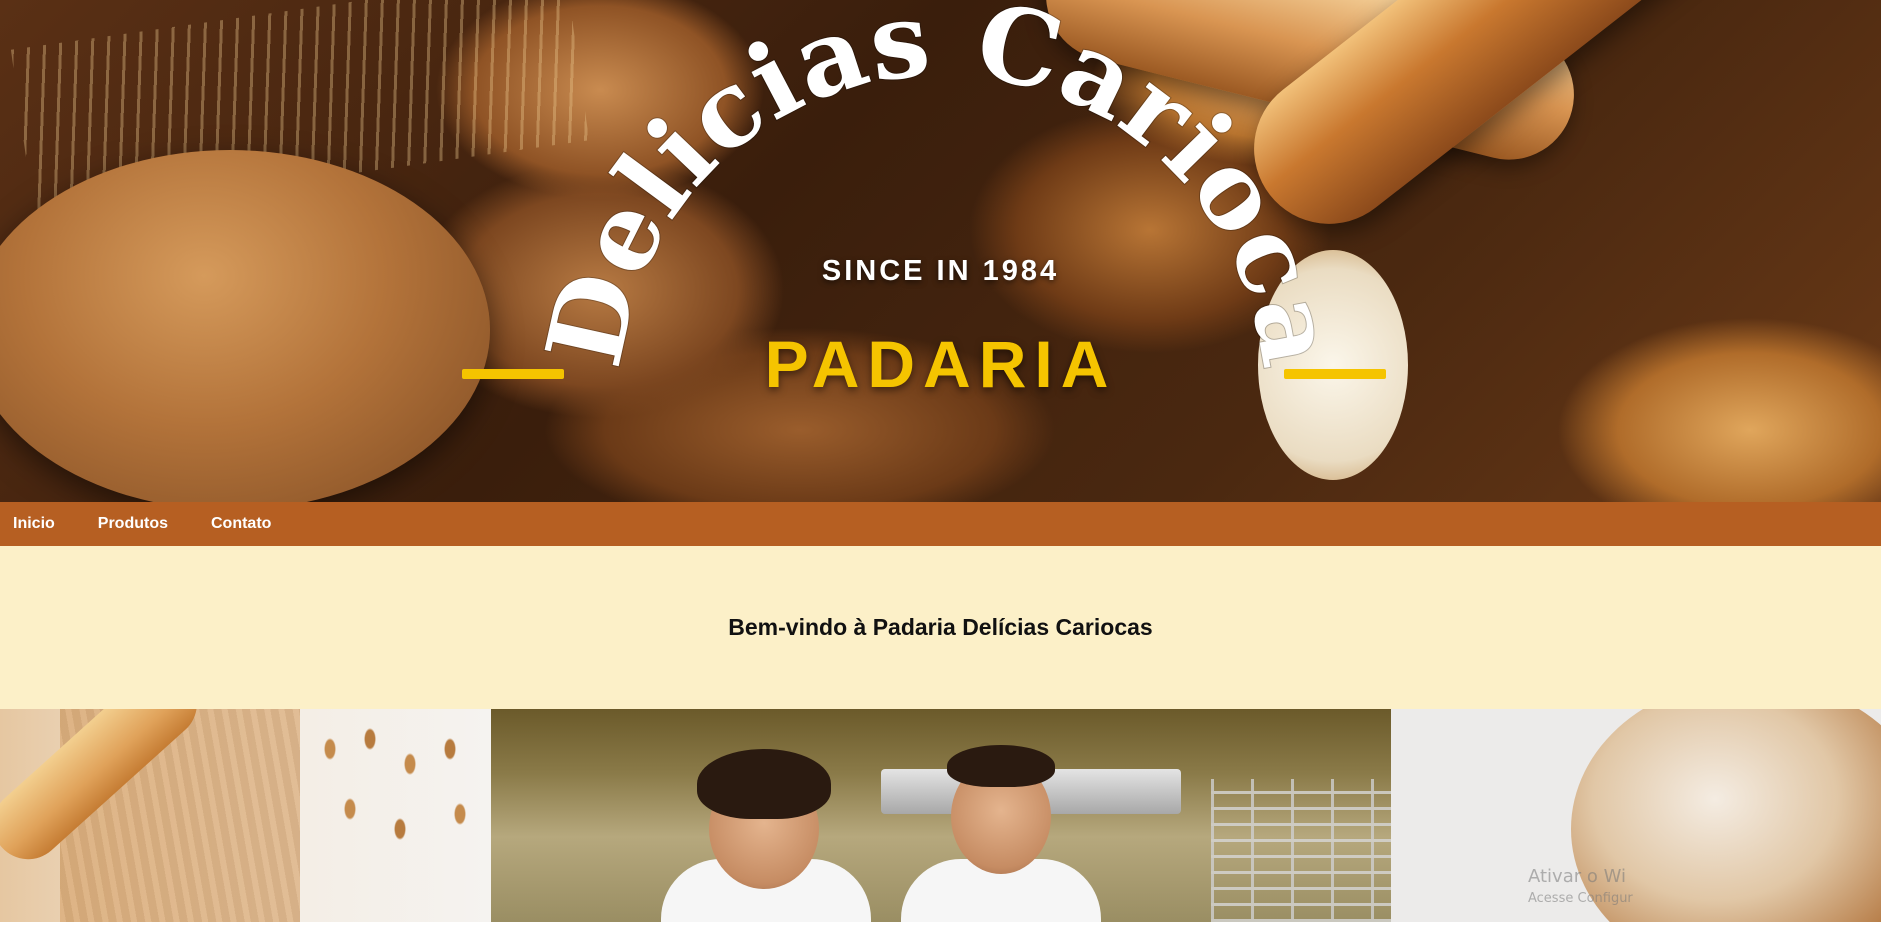 Image resolution: width=1881 pixels, height=942 pixels. I want to click on baker-left, so click(766, 815).